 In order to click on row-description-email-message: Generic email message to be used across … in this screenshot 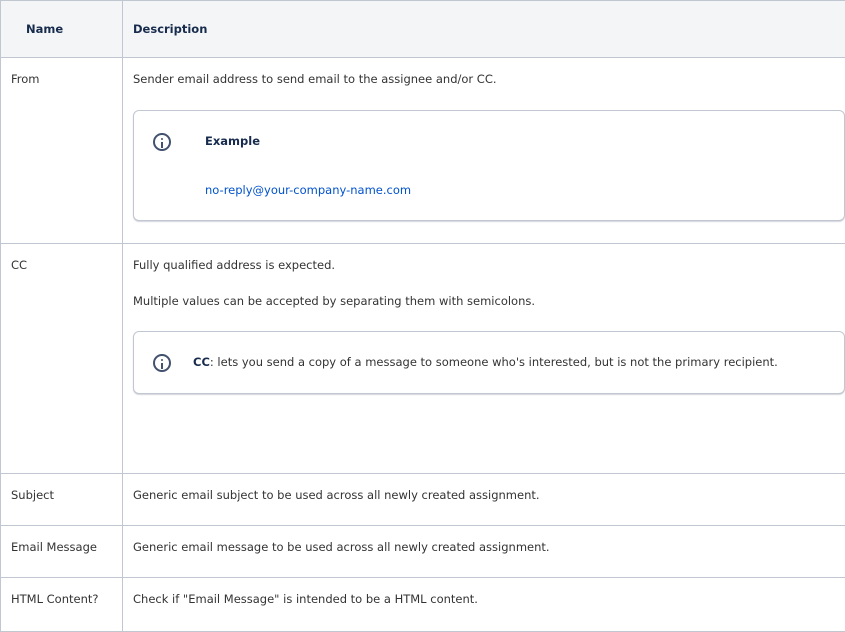, I will do `click(484, 552)`.